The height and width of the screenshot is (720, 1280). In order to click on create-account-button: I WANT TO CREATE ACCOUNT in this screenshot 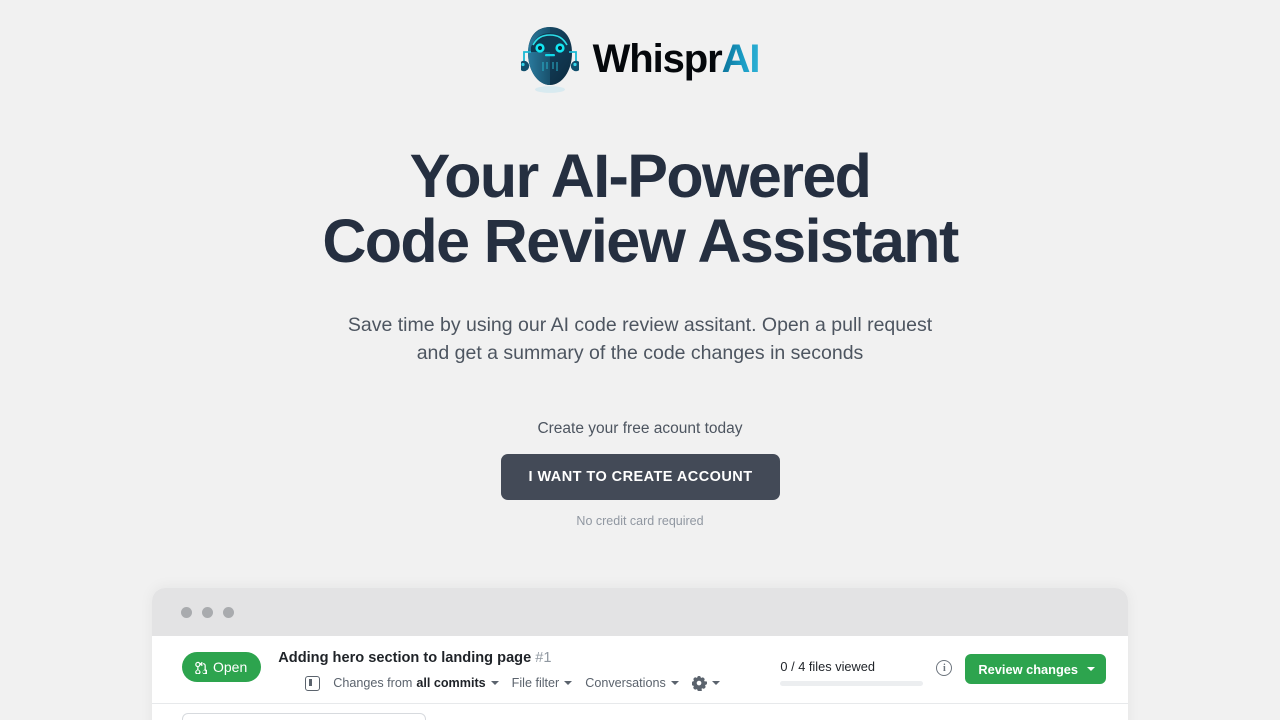, I will do `click(640, 477)`.